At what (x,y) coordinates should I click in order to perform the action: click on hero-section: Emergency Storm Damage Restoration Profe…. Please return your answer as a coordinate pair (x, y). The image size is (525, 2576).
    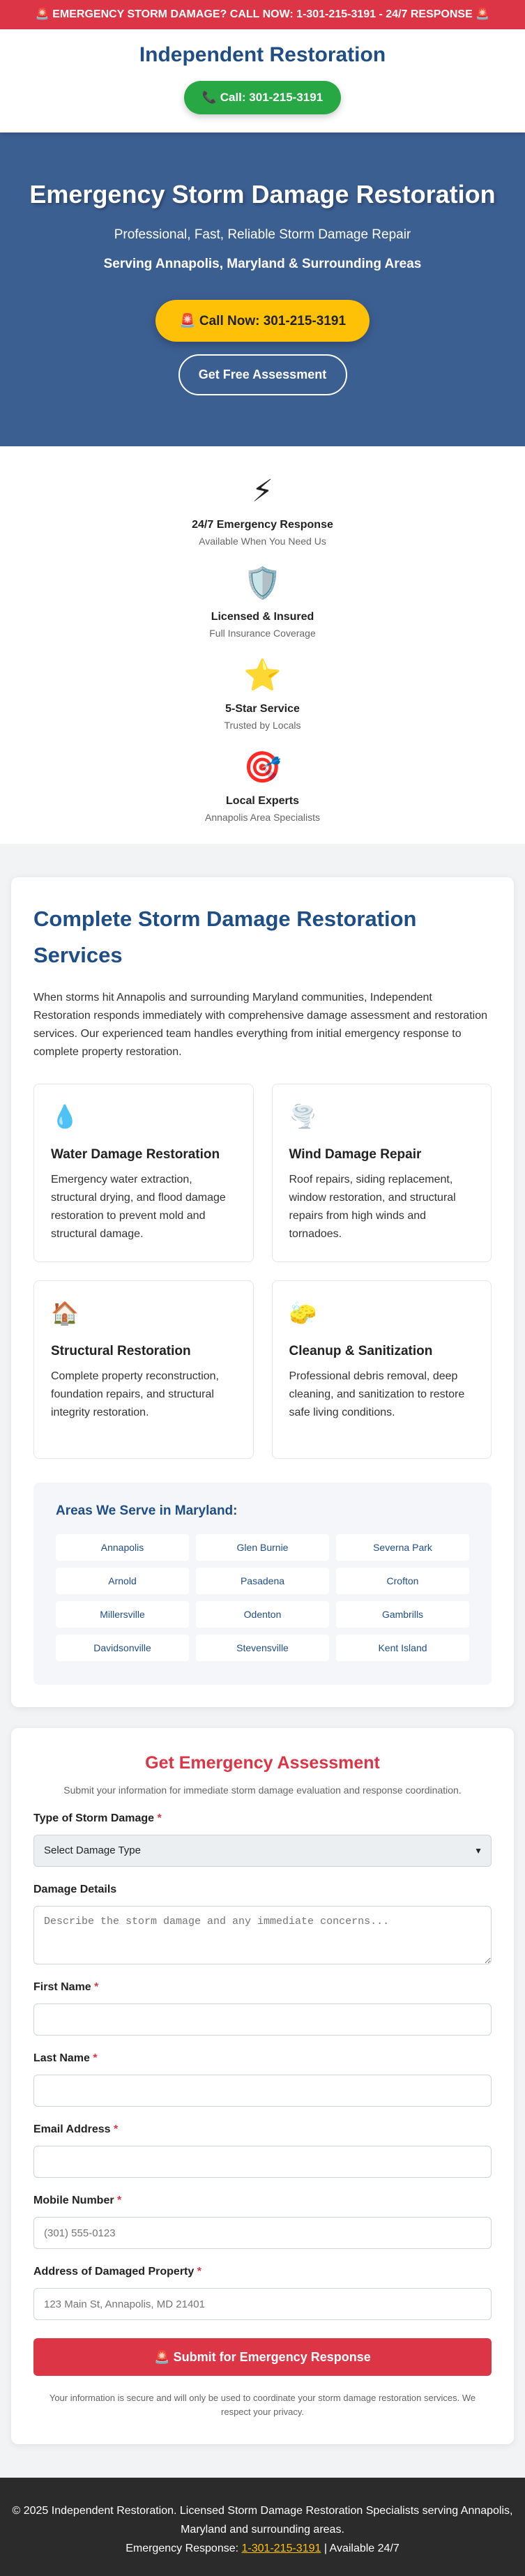
    Looking at the image, I should click on (262, 289).